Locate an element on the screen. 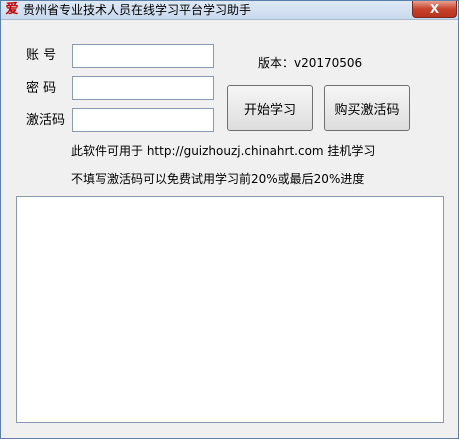 The height and width of the screenshot is (439, 459). close-button: X is located at coordinates (434, 9).